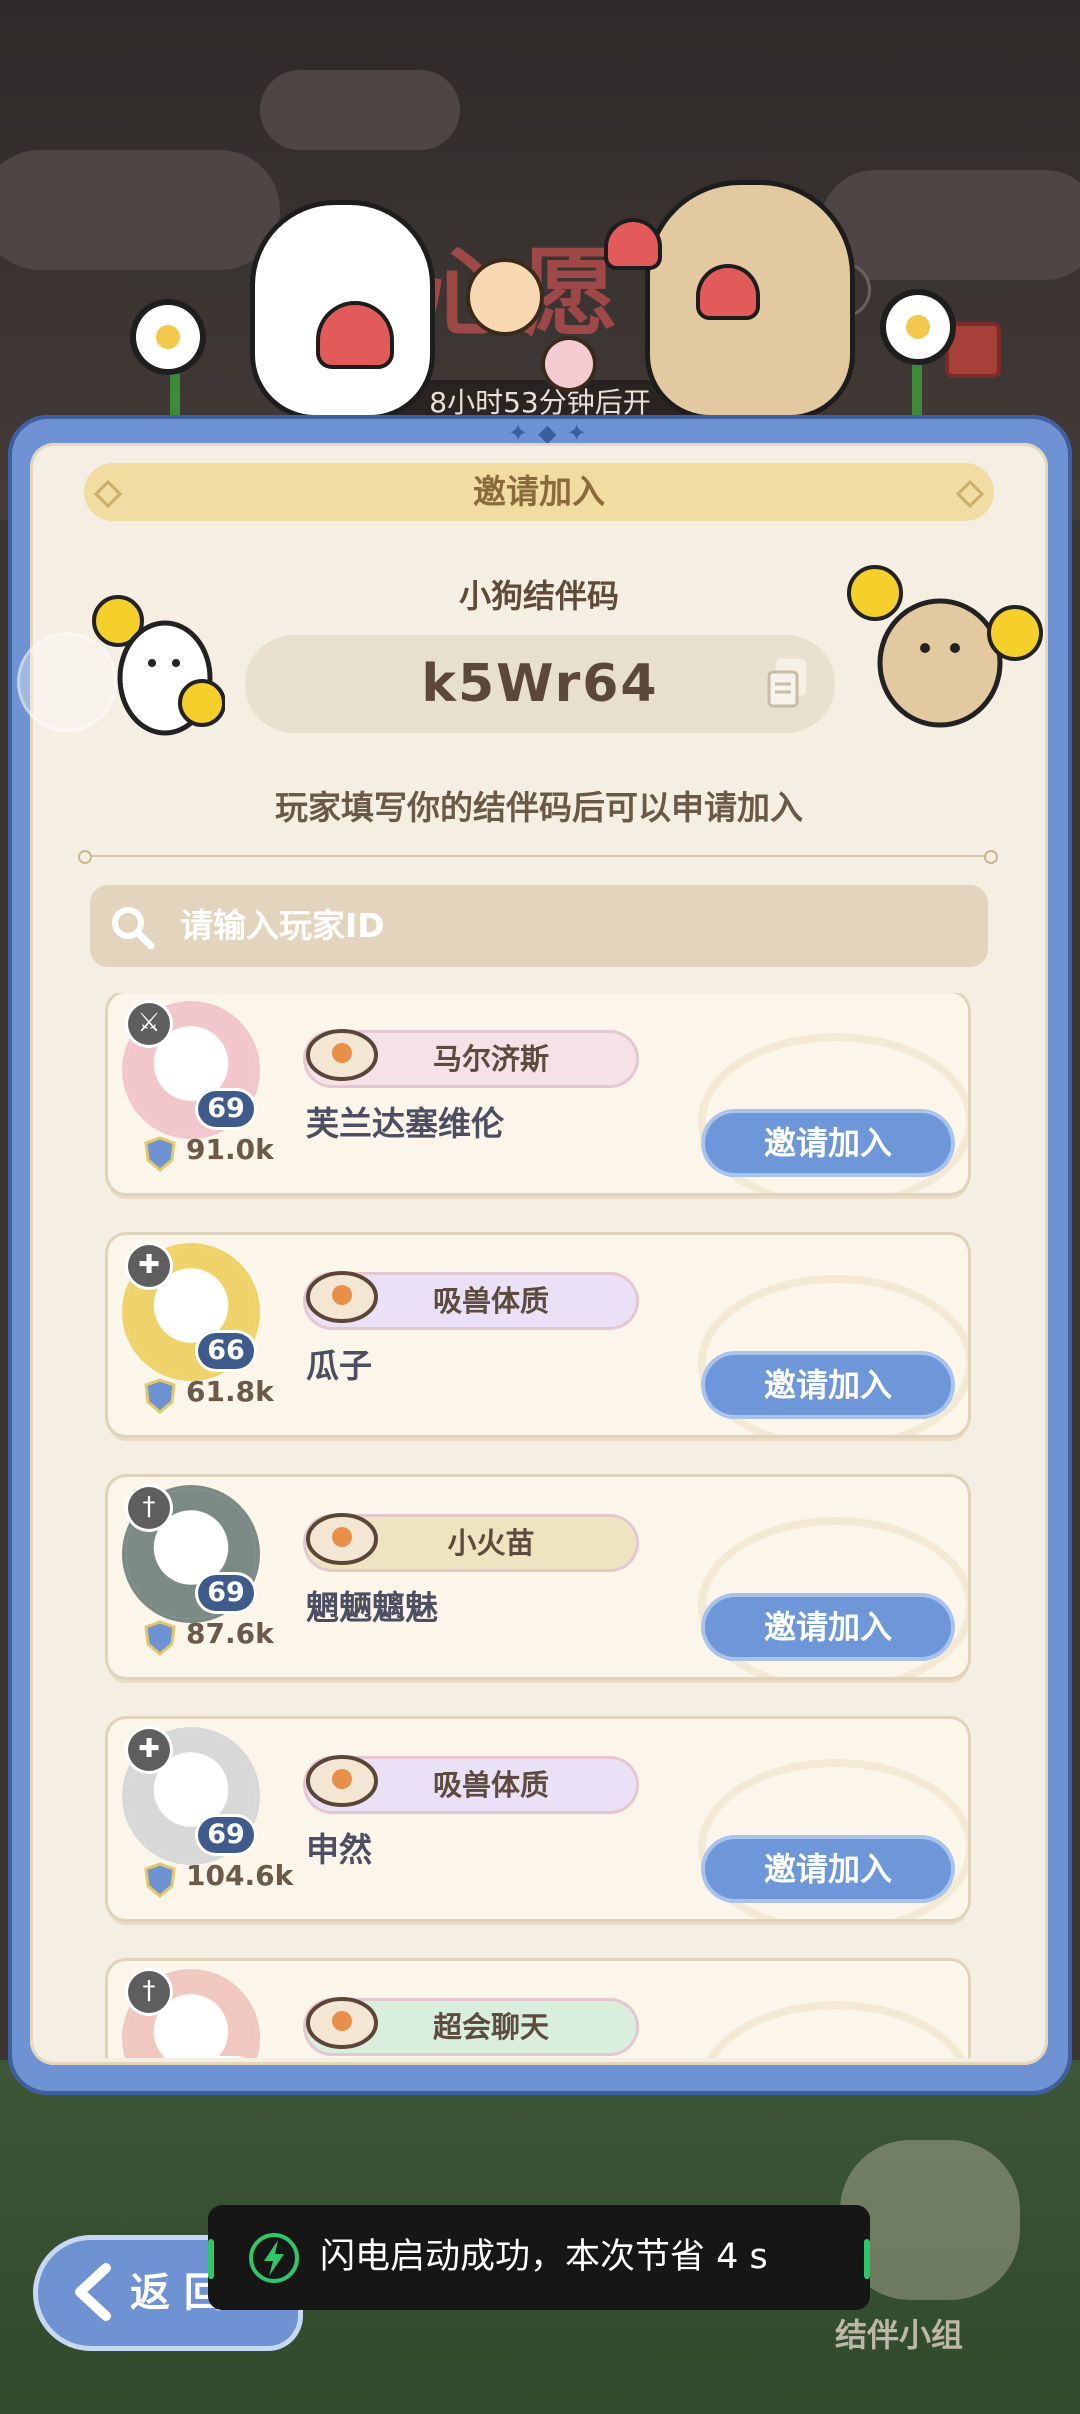 The width and height of the screenshot is (1080, 2414). What do you see at coordinates (973, 350) in the screenshot?
I see `gift-icon` at bounding box center [973, 350].